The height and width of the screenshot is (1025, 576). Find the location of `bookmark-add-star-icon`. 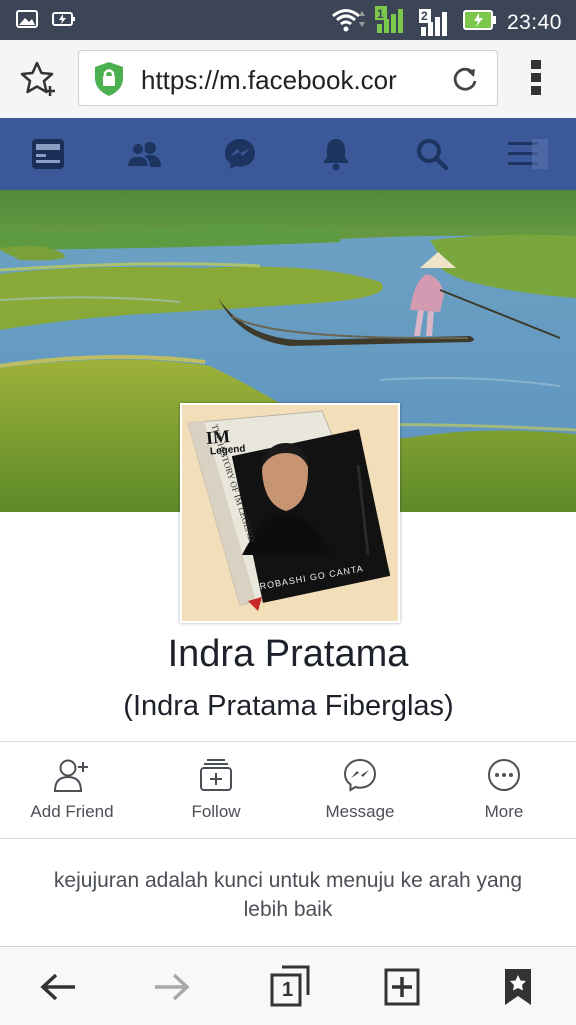

bookmark-add-star-icon is located at coordinates (39, 81).